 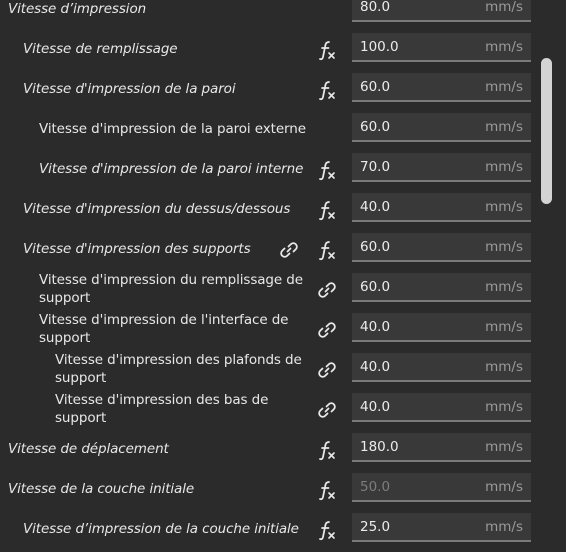 I want to click on top-bottom-speed-field: 40.0 mm/s, so click(x=441, y=207).